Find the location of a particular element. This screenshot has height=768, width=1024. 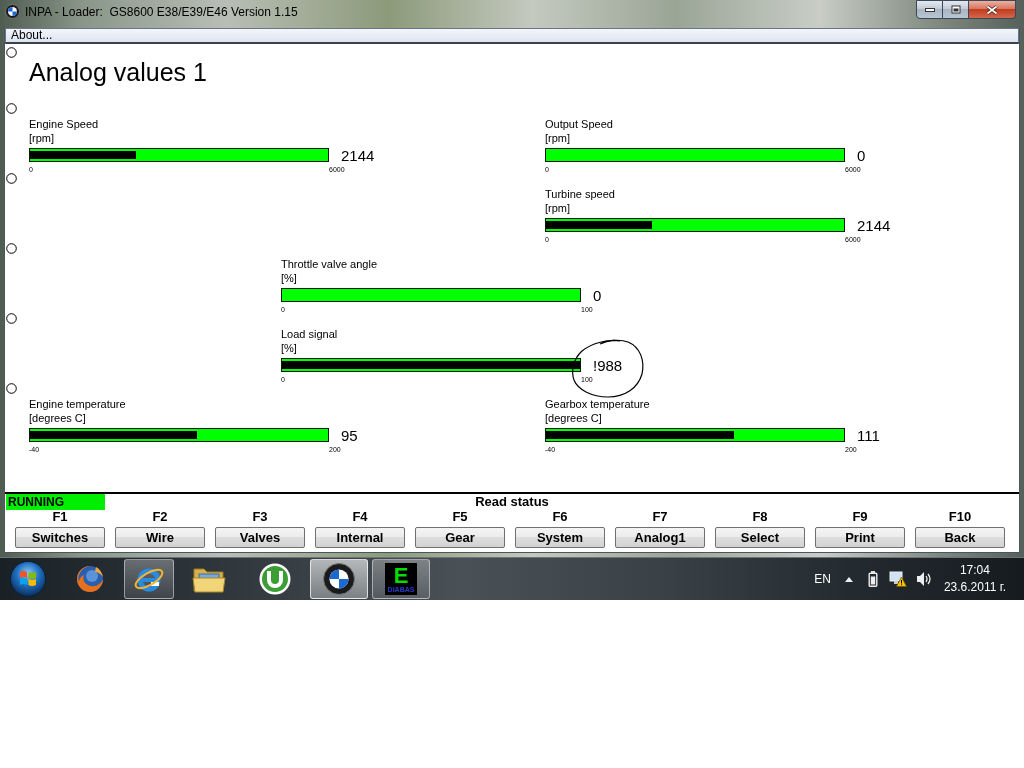

function-key-button: Wire is located at coordinates (160, 537).